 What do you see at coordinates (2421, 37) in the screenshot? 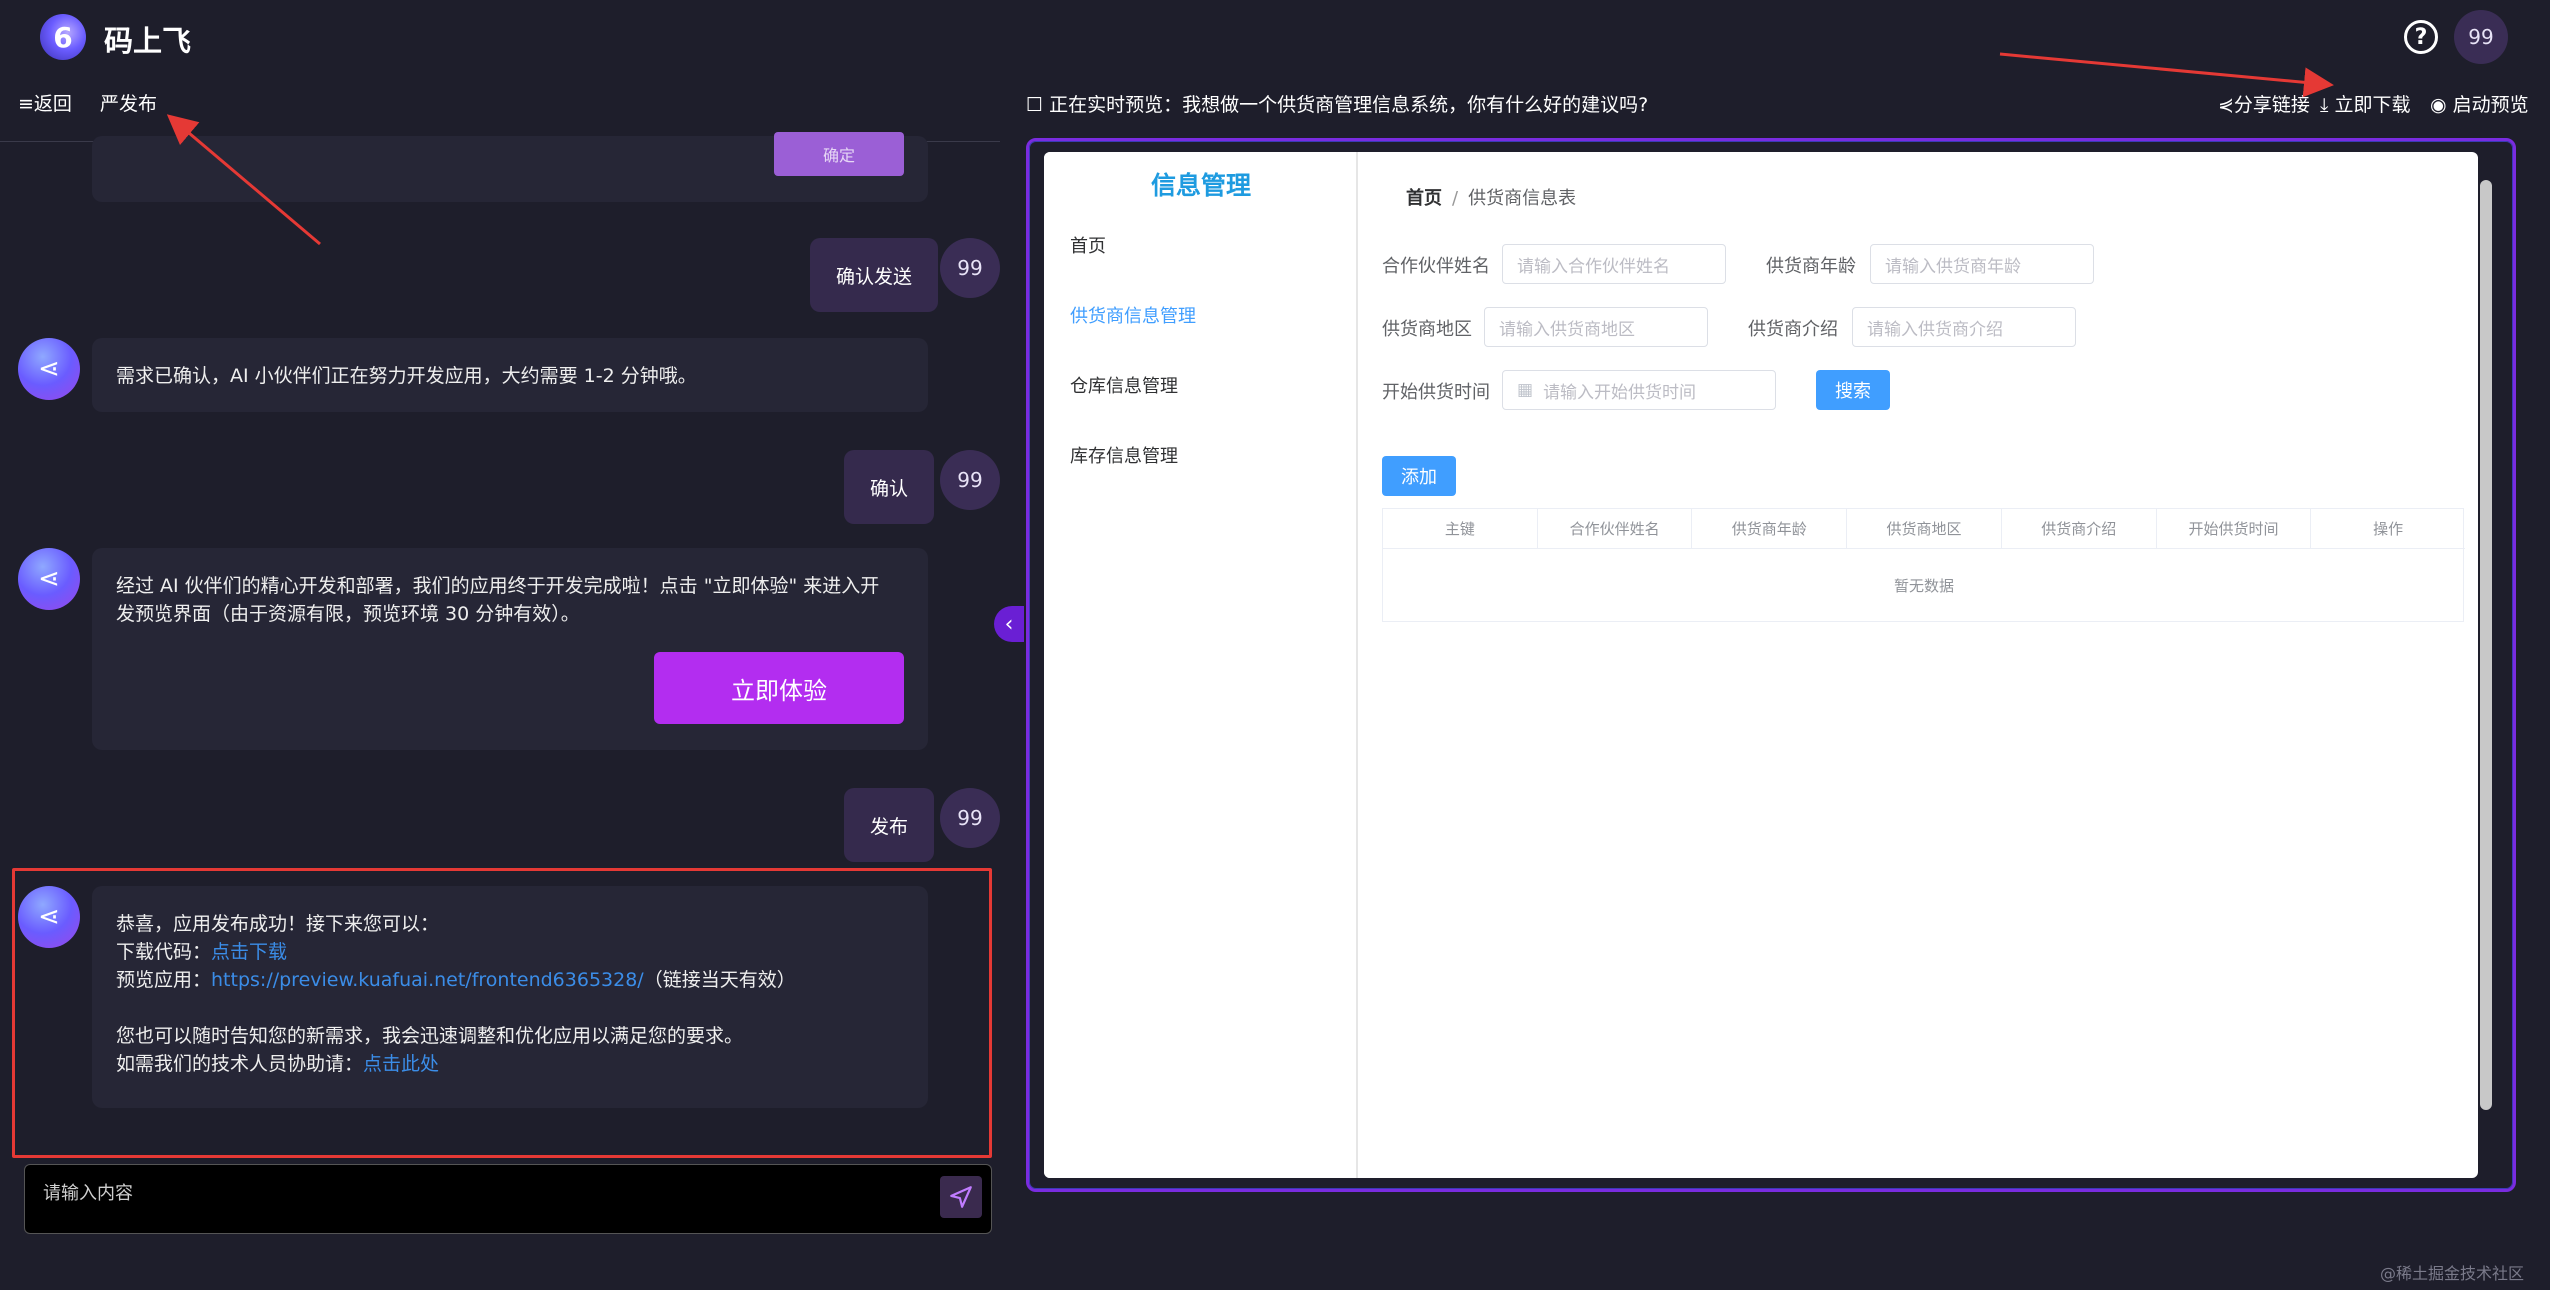
I see `help-icon: ?` at bounding box center [2421, 37].